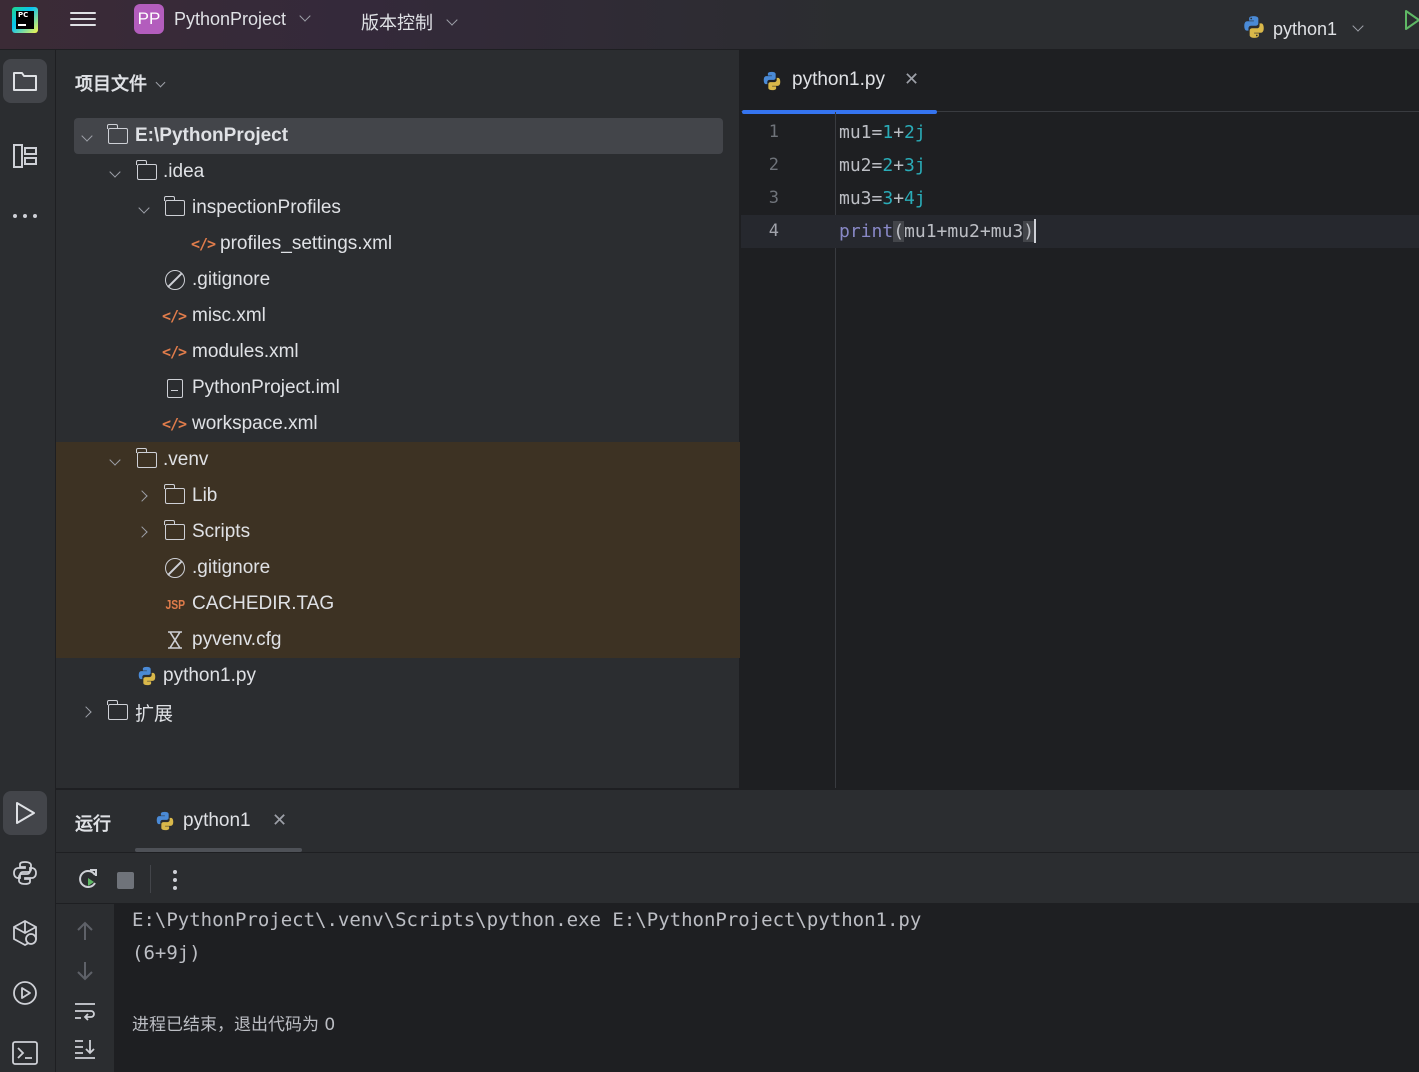 The height and width of the screenshot is (1072, 1419). Describe the element at coordinates (839, 112) in the screenshot. I see `active-tab-indicator` at that location.